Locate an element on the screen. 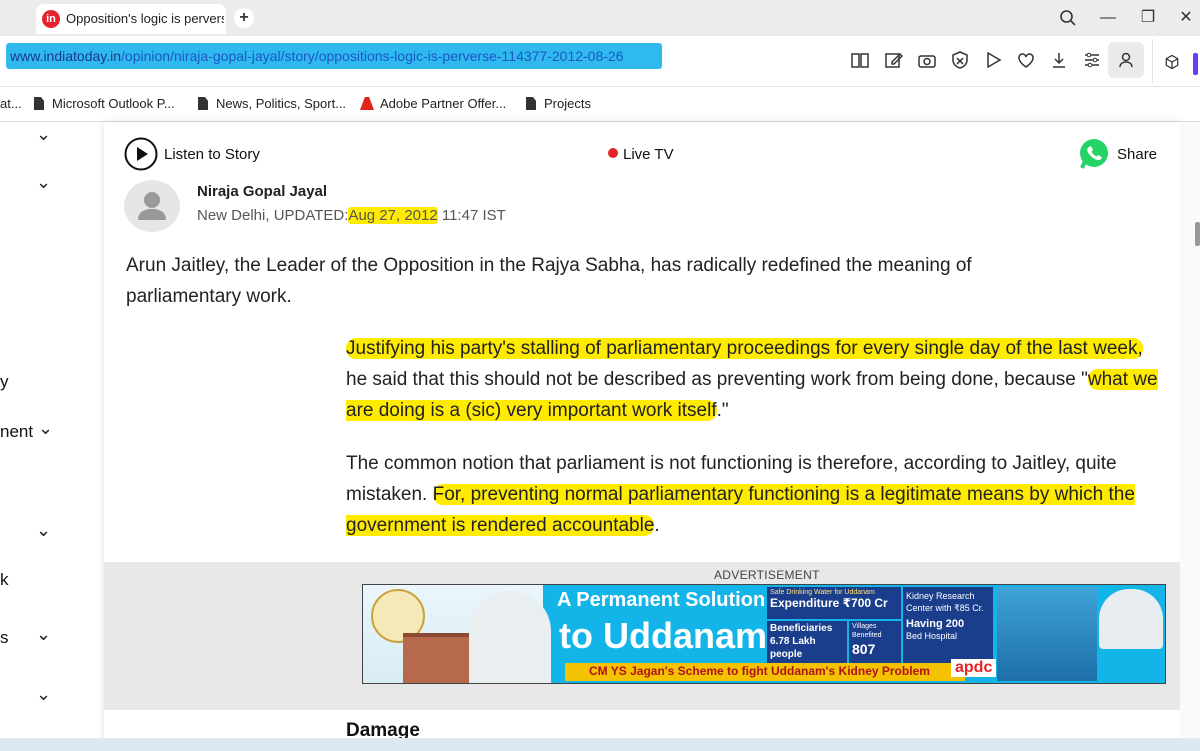 The image size is (1200, 751). tab-title: Opposition's logic is perverse is located at coordinates (145, 18).